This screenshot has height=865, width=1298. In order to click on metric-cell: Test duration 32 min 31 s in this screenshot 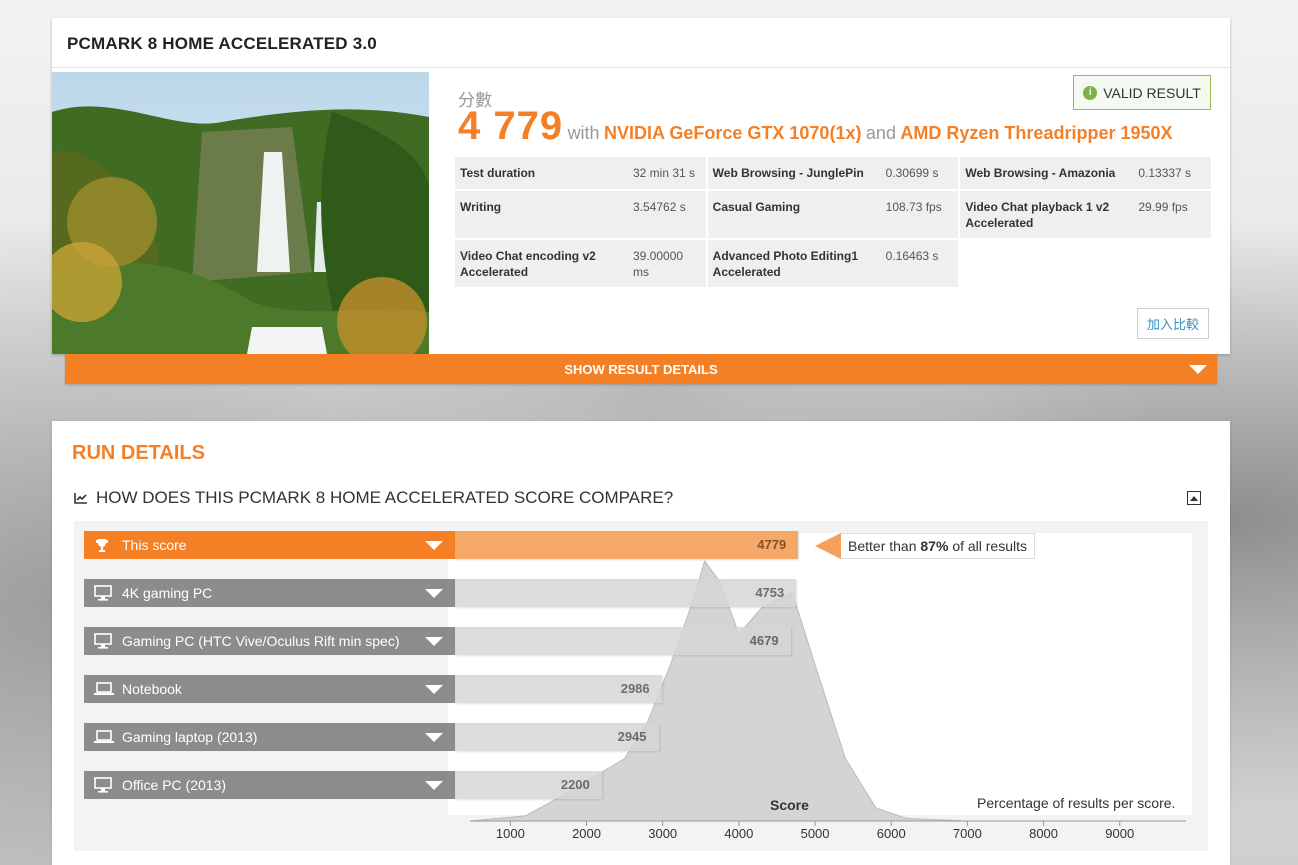, I will do `click(580, 174)`.